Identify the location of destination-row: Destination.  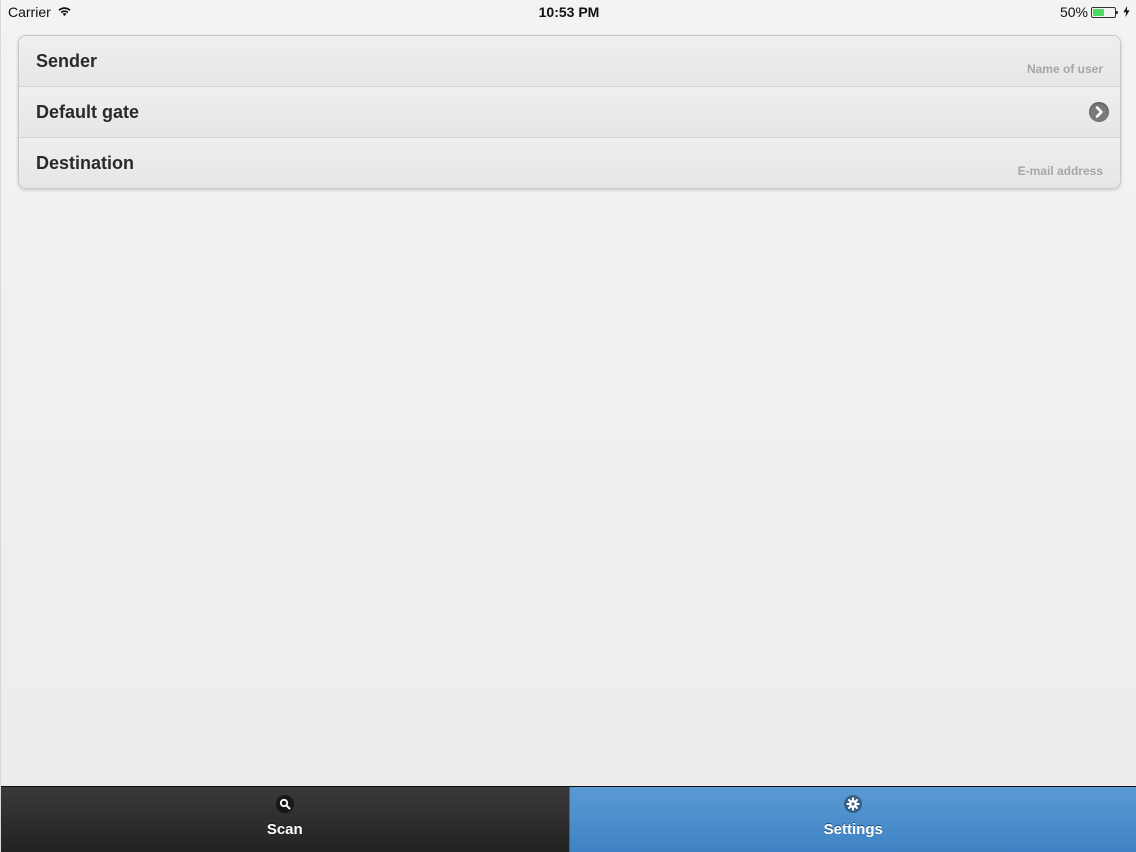
(569, 162).